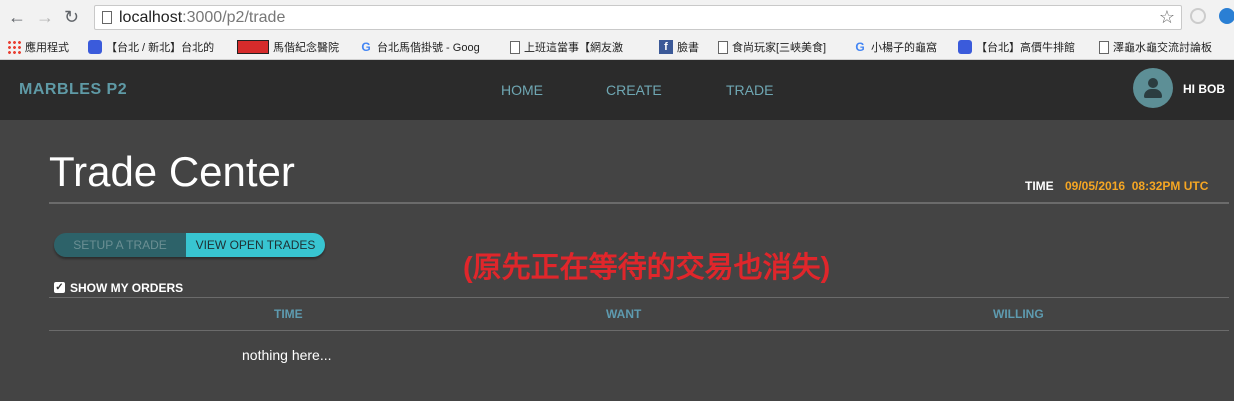 The width and height of the screenshot is (1234, 401). What do you see at coordinates (624, 314) in the screenshot?
I see `column-header-want: WANT` at bounding box center [624, 314].